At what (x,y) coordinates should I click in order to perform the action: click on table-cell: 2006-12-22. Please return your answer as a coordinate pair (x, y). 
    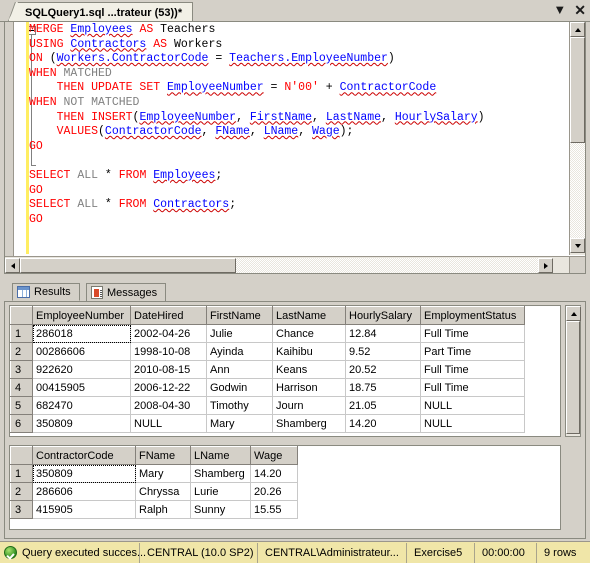
    Looking at the image, I should click on (168, 387).